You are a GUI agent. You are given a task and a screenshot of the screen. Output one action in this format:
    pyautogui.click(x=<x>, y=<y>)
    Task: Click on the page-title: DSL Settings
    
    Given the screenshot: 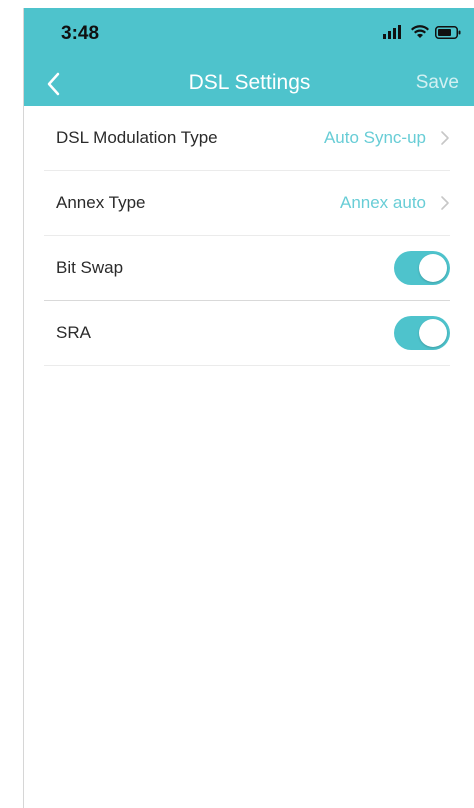 What is the action you would take?
    pyautogui.click(x=249, y=82)
    